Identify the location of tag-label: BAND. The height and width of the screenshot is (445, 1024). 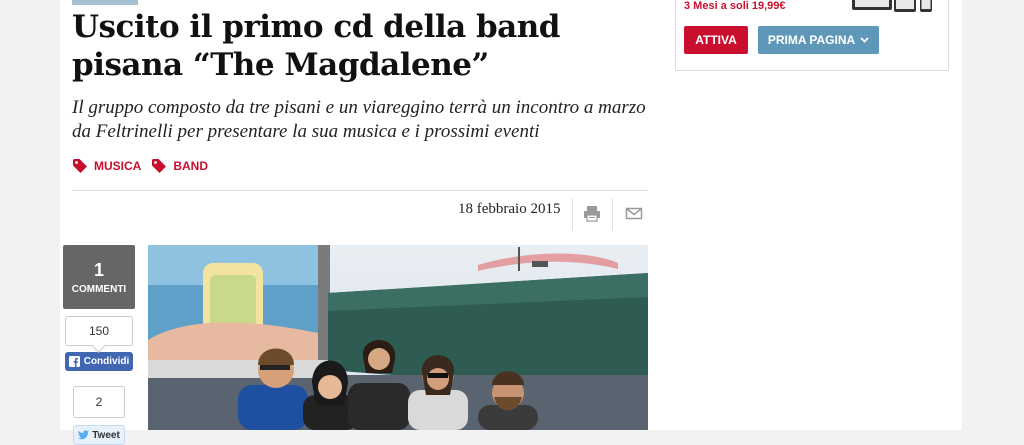
(191, 166).